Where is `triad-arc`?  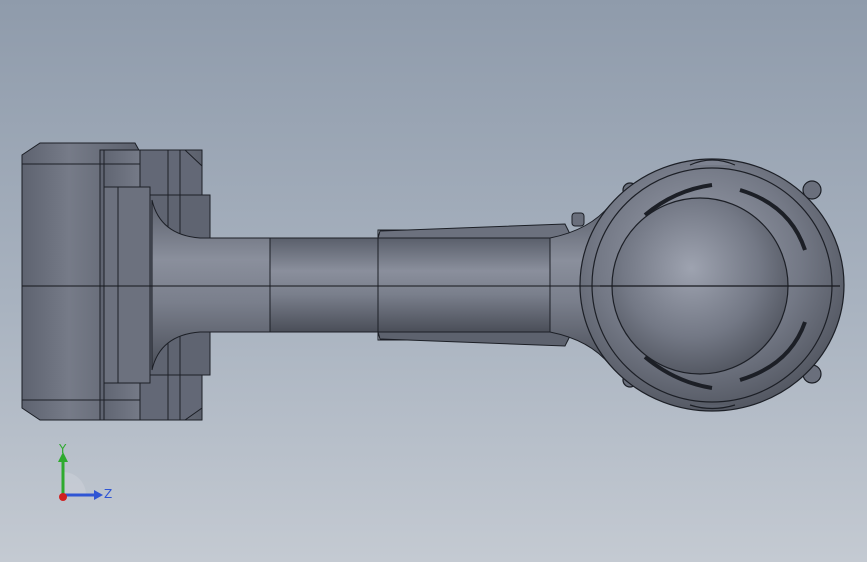 triad-arc is located at coordinates (74, 483).